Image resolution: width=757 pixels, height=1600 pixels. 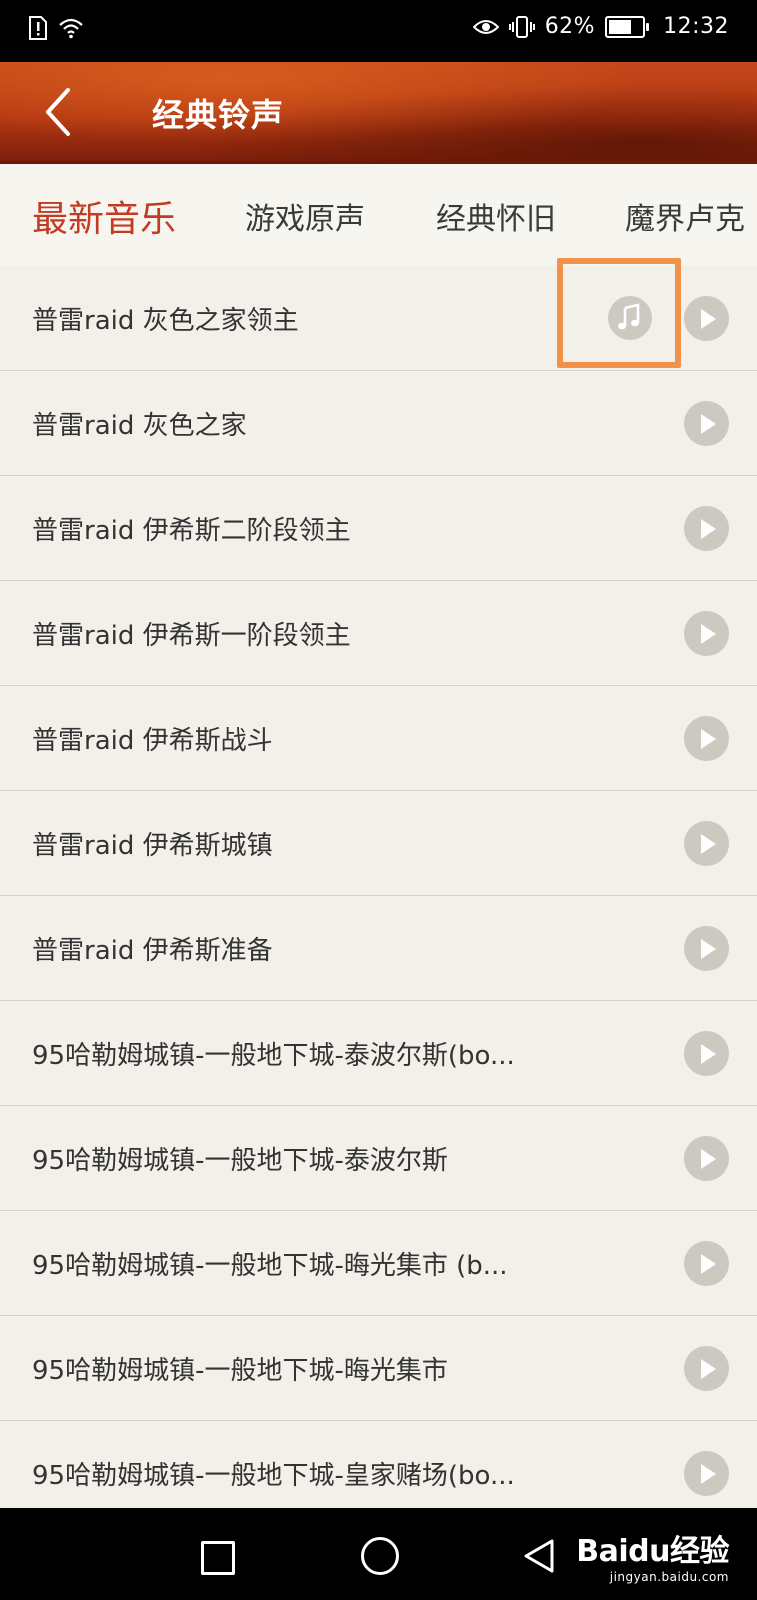 I want to click on recent-apps-button, so click(x=218, y=1558).